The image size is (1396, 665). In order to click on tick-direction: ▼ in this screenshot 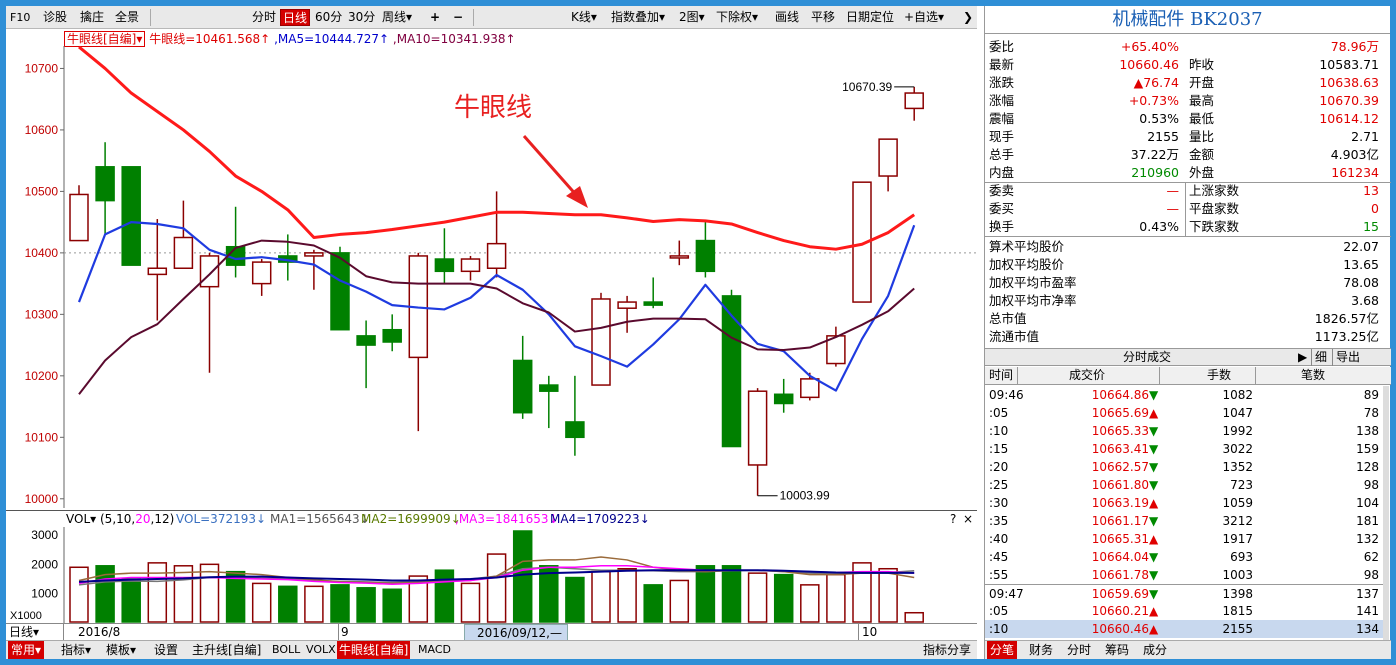, I will do `click(1154, 431)`.